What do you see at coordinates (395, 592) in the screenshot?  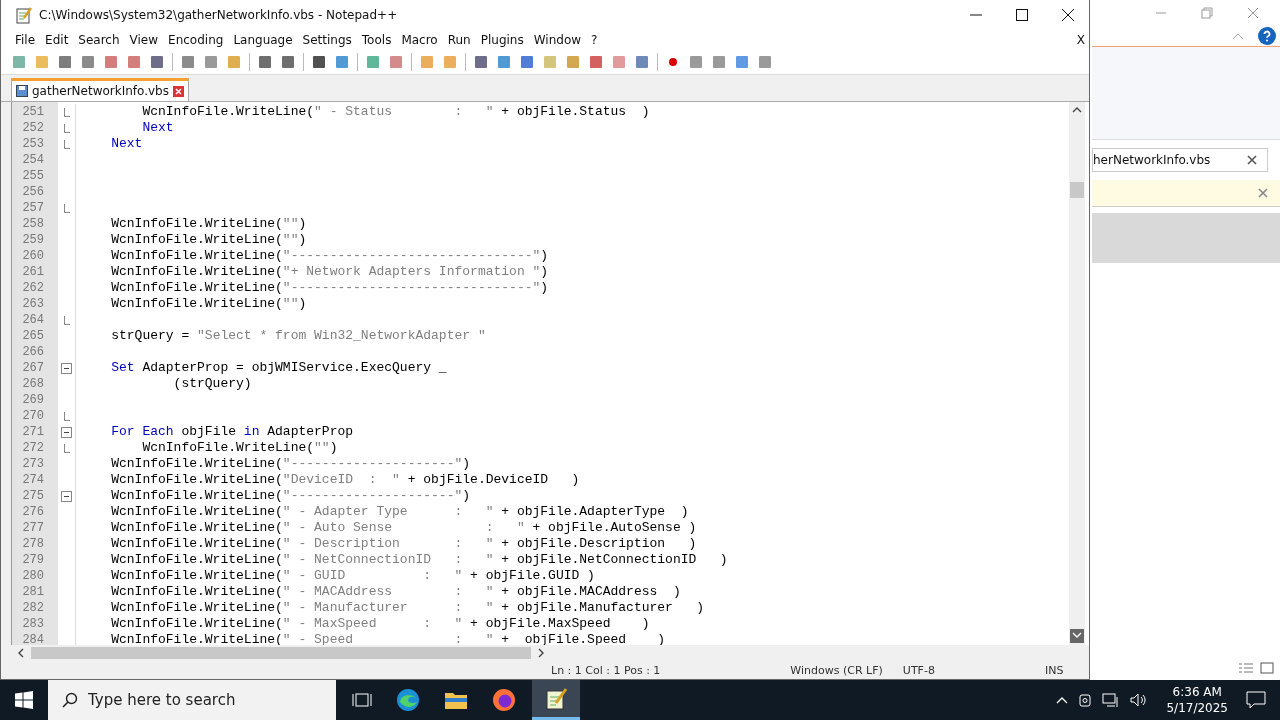 I see `code-line: WcnInfoFile.WriteLine(" - MACAddress : " + objFile.MACAddress )` at bounding box center [395, 592].